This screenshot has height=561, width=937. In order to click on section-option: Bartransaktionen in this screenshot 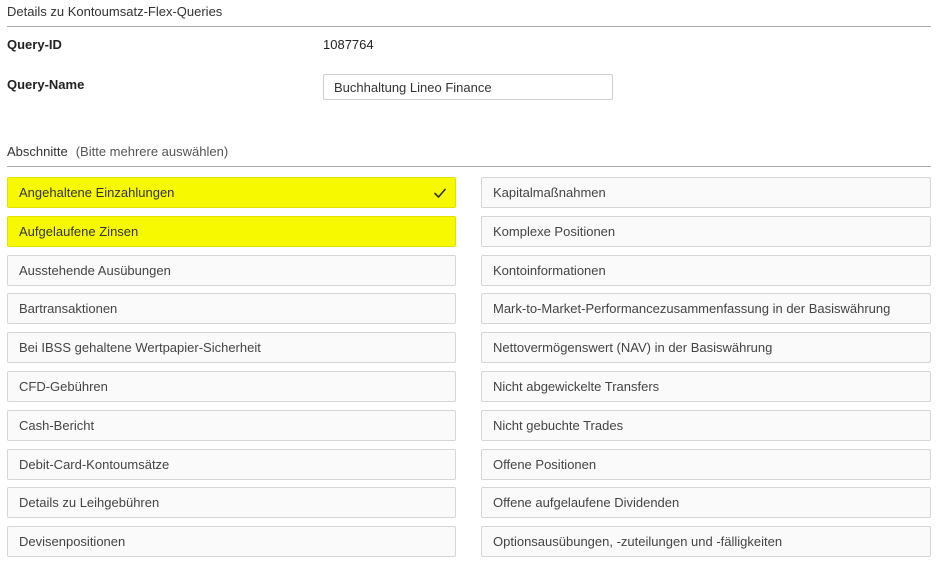, I will do `click(231, 309)`.